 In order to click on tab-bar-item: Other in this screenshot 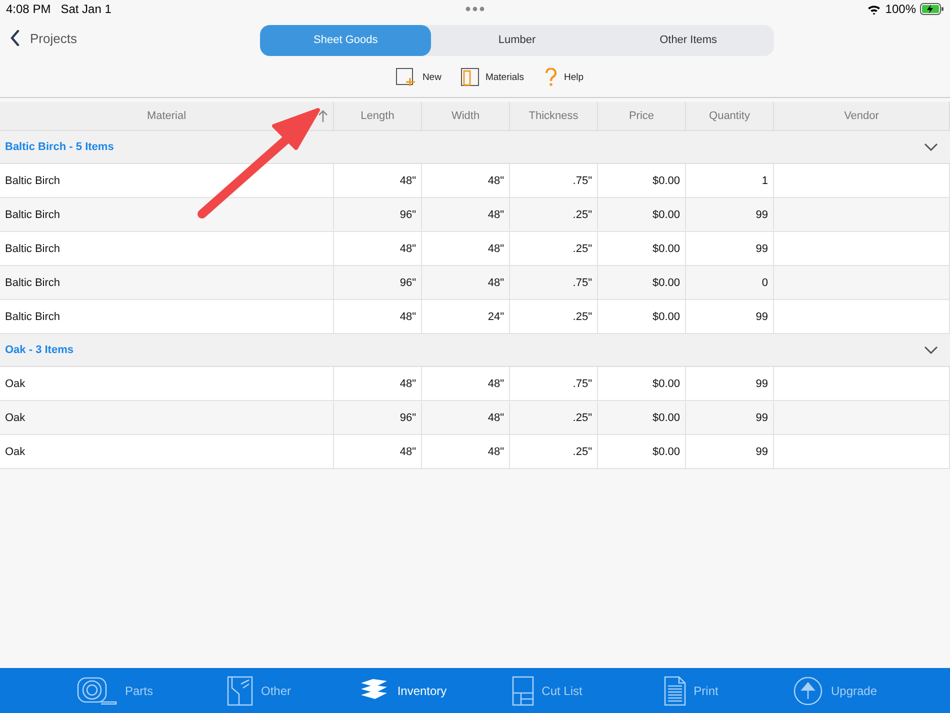, I will do `click(259, 690)`.